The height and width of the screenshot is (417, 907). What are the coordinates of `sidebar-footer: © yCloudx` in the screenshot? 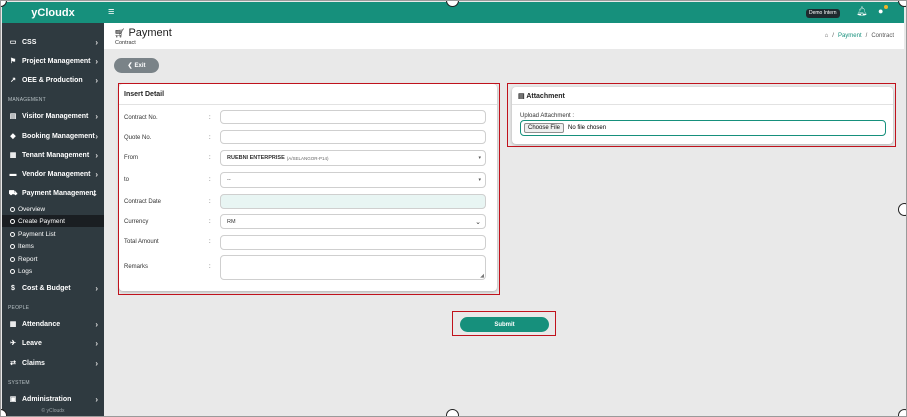 It's located at (53, 411).